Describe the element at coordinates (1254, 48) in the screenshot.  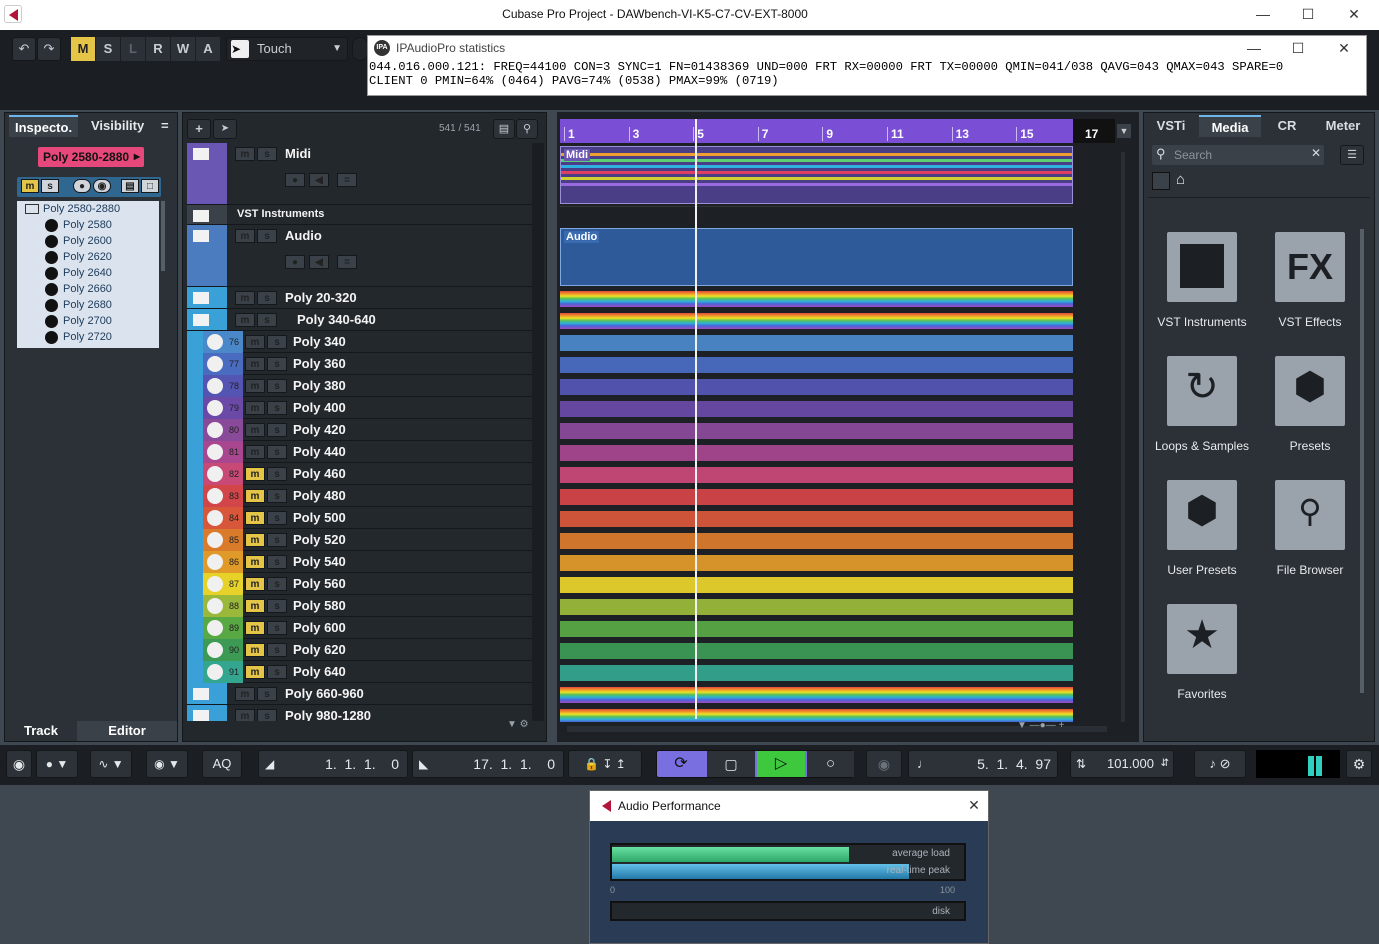
I see `ipa-minimize-button: —` at that location.